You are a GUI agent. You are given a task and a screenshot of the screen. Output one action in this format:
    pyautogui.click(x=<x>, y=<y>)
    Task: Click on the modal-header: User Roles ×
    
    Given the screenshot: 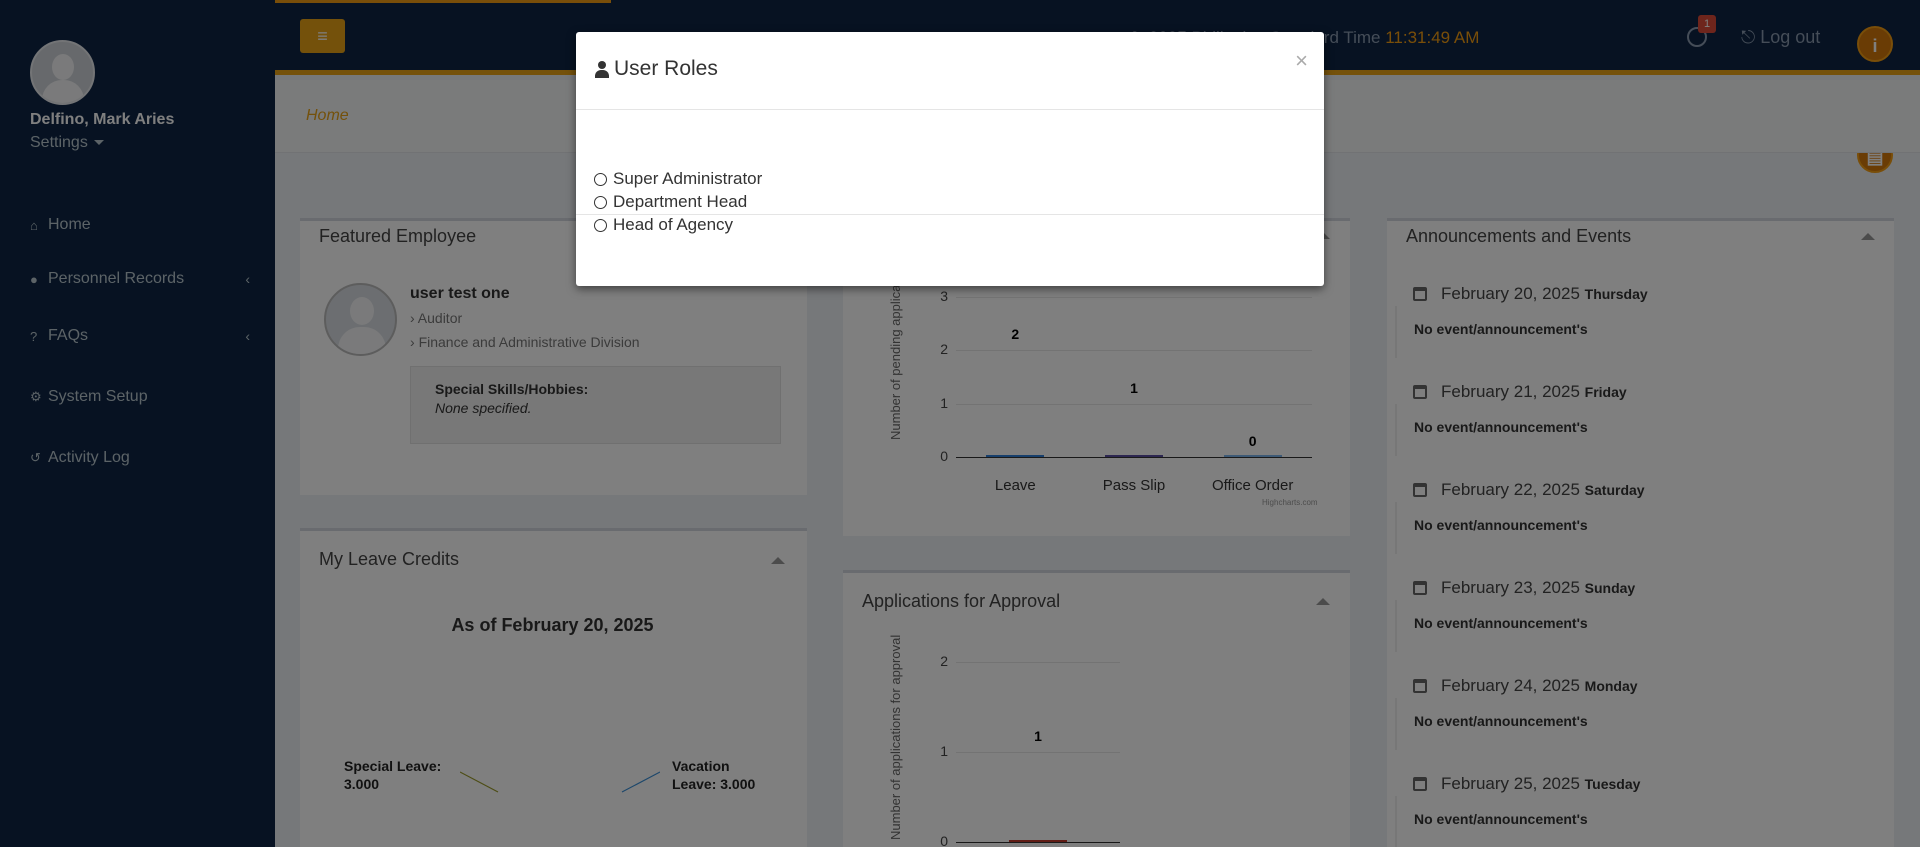 What is the action you would take?
    pyautogui.click(x=950, y=71)
    